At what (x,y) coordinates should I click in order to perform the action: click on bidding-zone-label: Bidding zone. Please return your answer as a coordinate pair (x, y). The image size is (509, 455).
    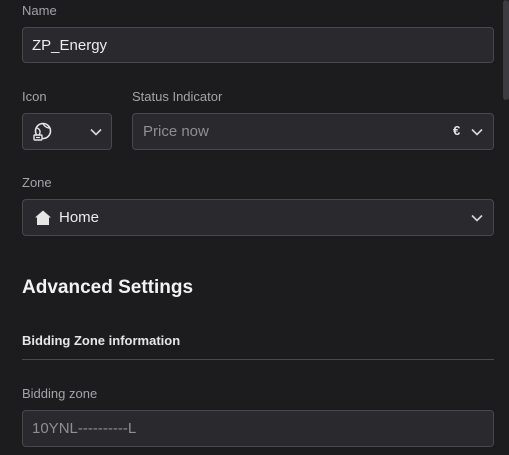
    Looking at the image, I should click on (60, 393).